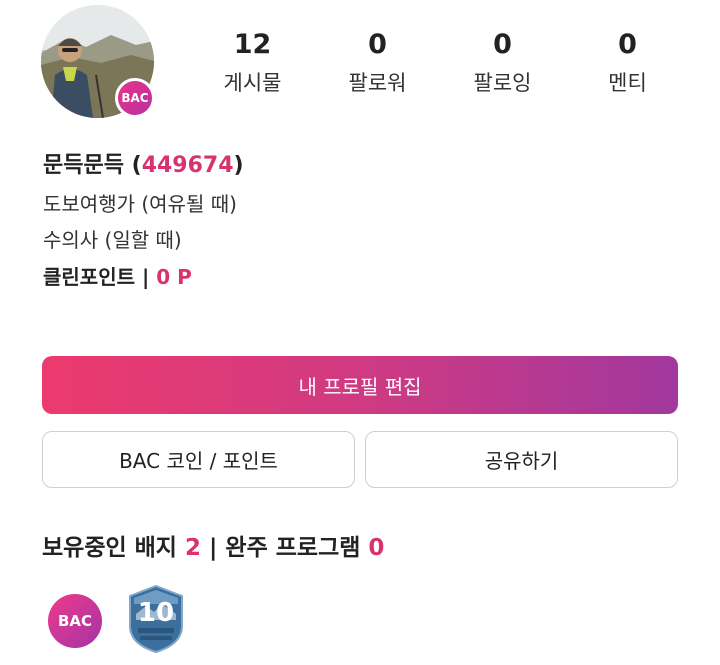 This screenshot has height=665, width=720. I want to click on stat-following-label: 팔로잉, so click(502, 83).